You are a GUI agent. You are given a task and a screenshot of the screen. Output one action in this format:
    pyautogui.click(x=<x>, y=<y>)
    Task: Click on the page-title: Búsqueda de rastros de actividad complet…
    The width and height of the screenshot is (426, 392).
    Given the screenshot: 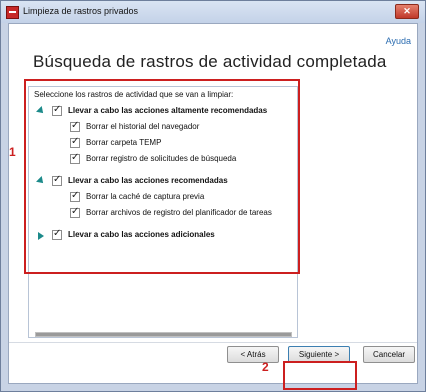 What is the action you would take?
    pyautogui.click(x=210, y=61)
    